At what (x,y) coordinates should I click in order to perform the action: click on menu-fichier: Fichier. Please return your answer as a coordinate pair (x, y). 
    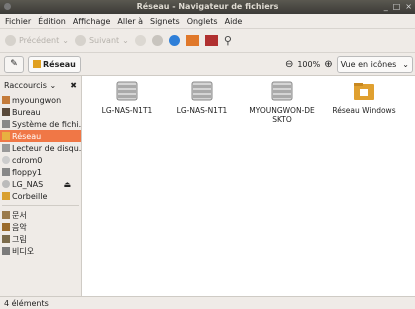
    Looking at the image, I should click on (18, 21).